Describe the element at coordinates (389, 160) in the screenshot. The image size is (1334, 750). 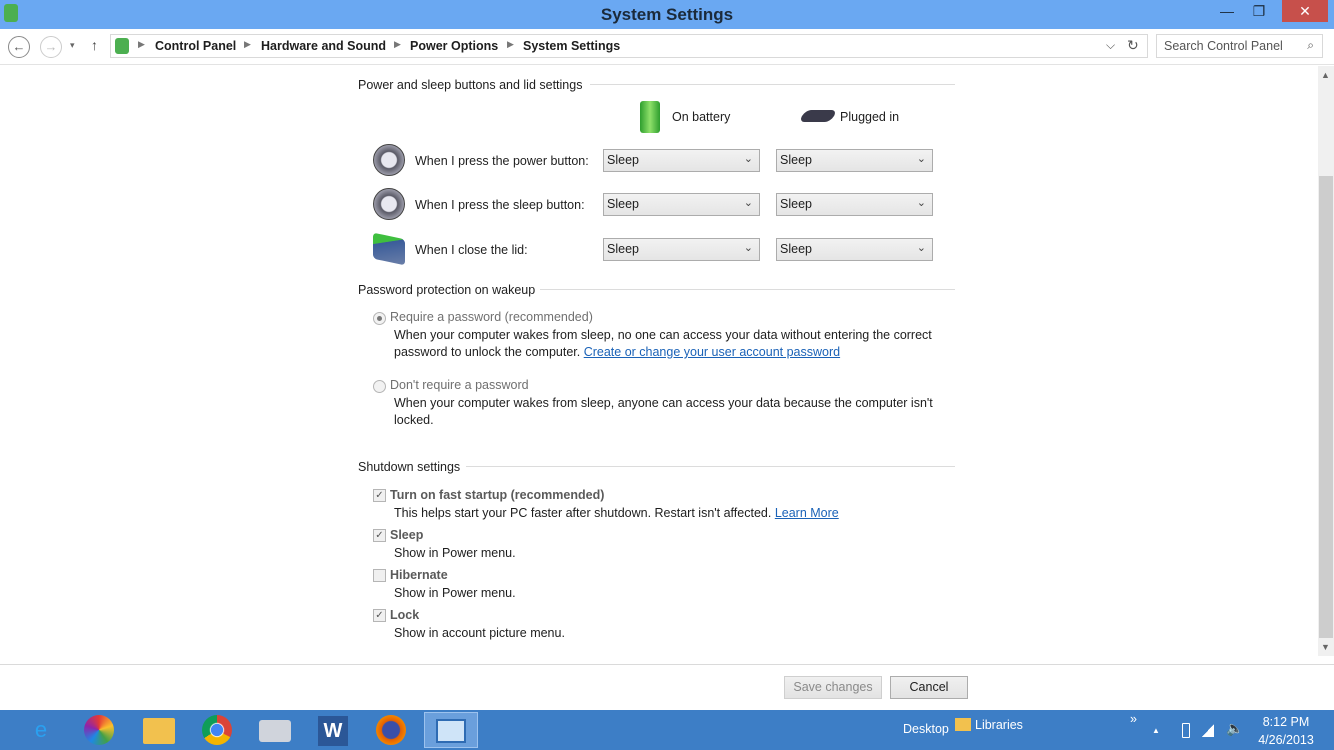
I see `power-button-icon` at that location.